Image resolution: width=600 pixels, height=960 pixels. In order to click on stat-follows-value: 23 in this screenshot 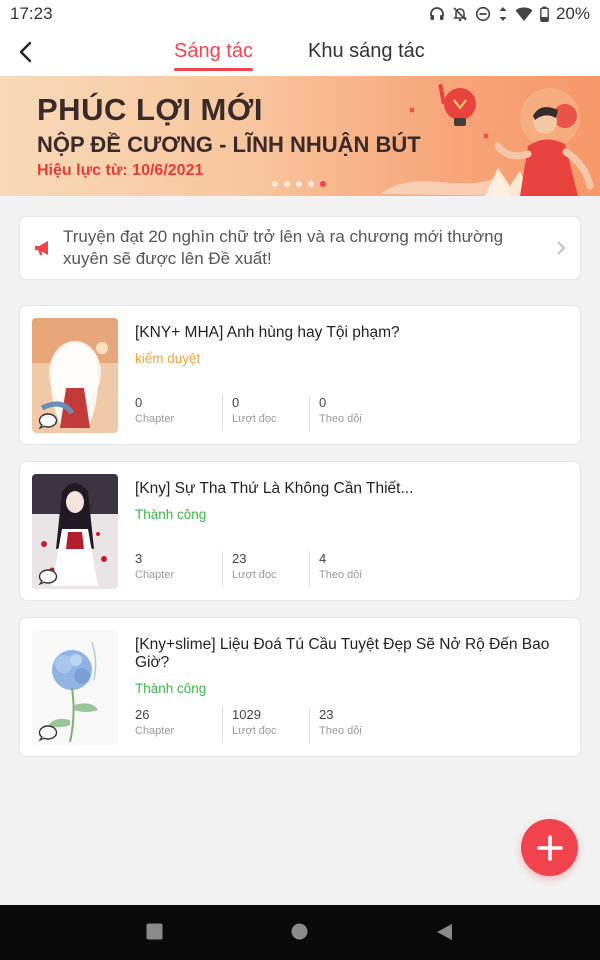, I will do `click(326, 714)`.